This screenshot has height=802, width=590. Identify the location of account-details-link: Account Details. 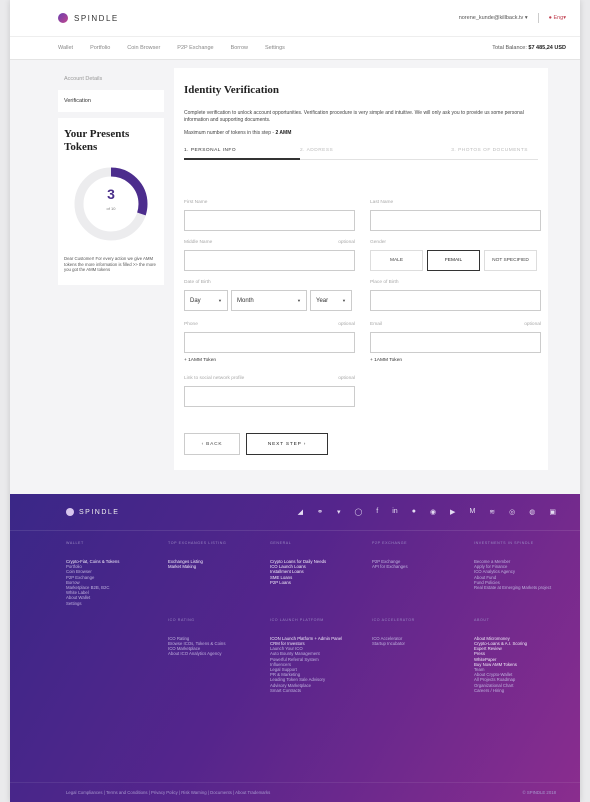
(111, 79).